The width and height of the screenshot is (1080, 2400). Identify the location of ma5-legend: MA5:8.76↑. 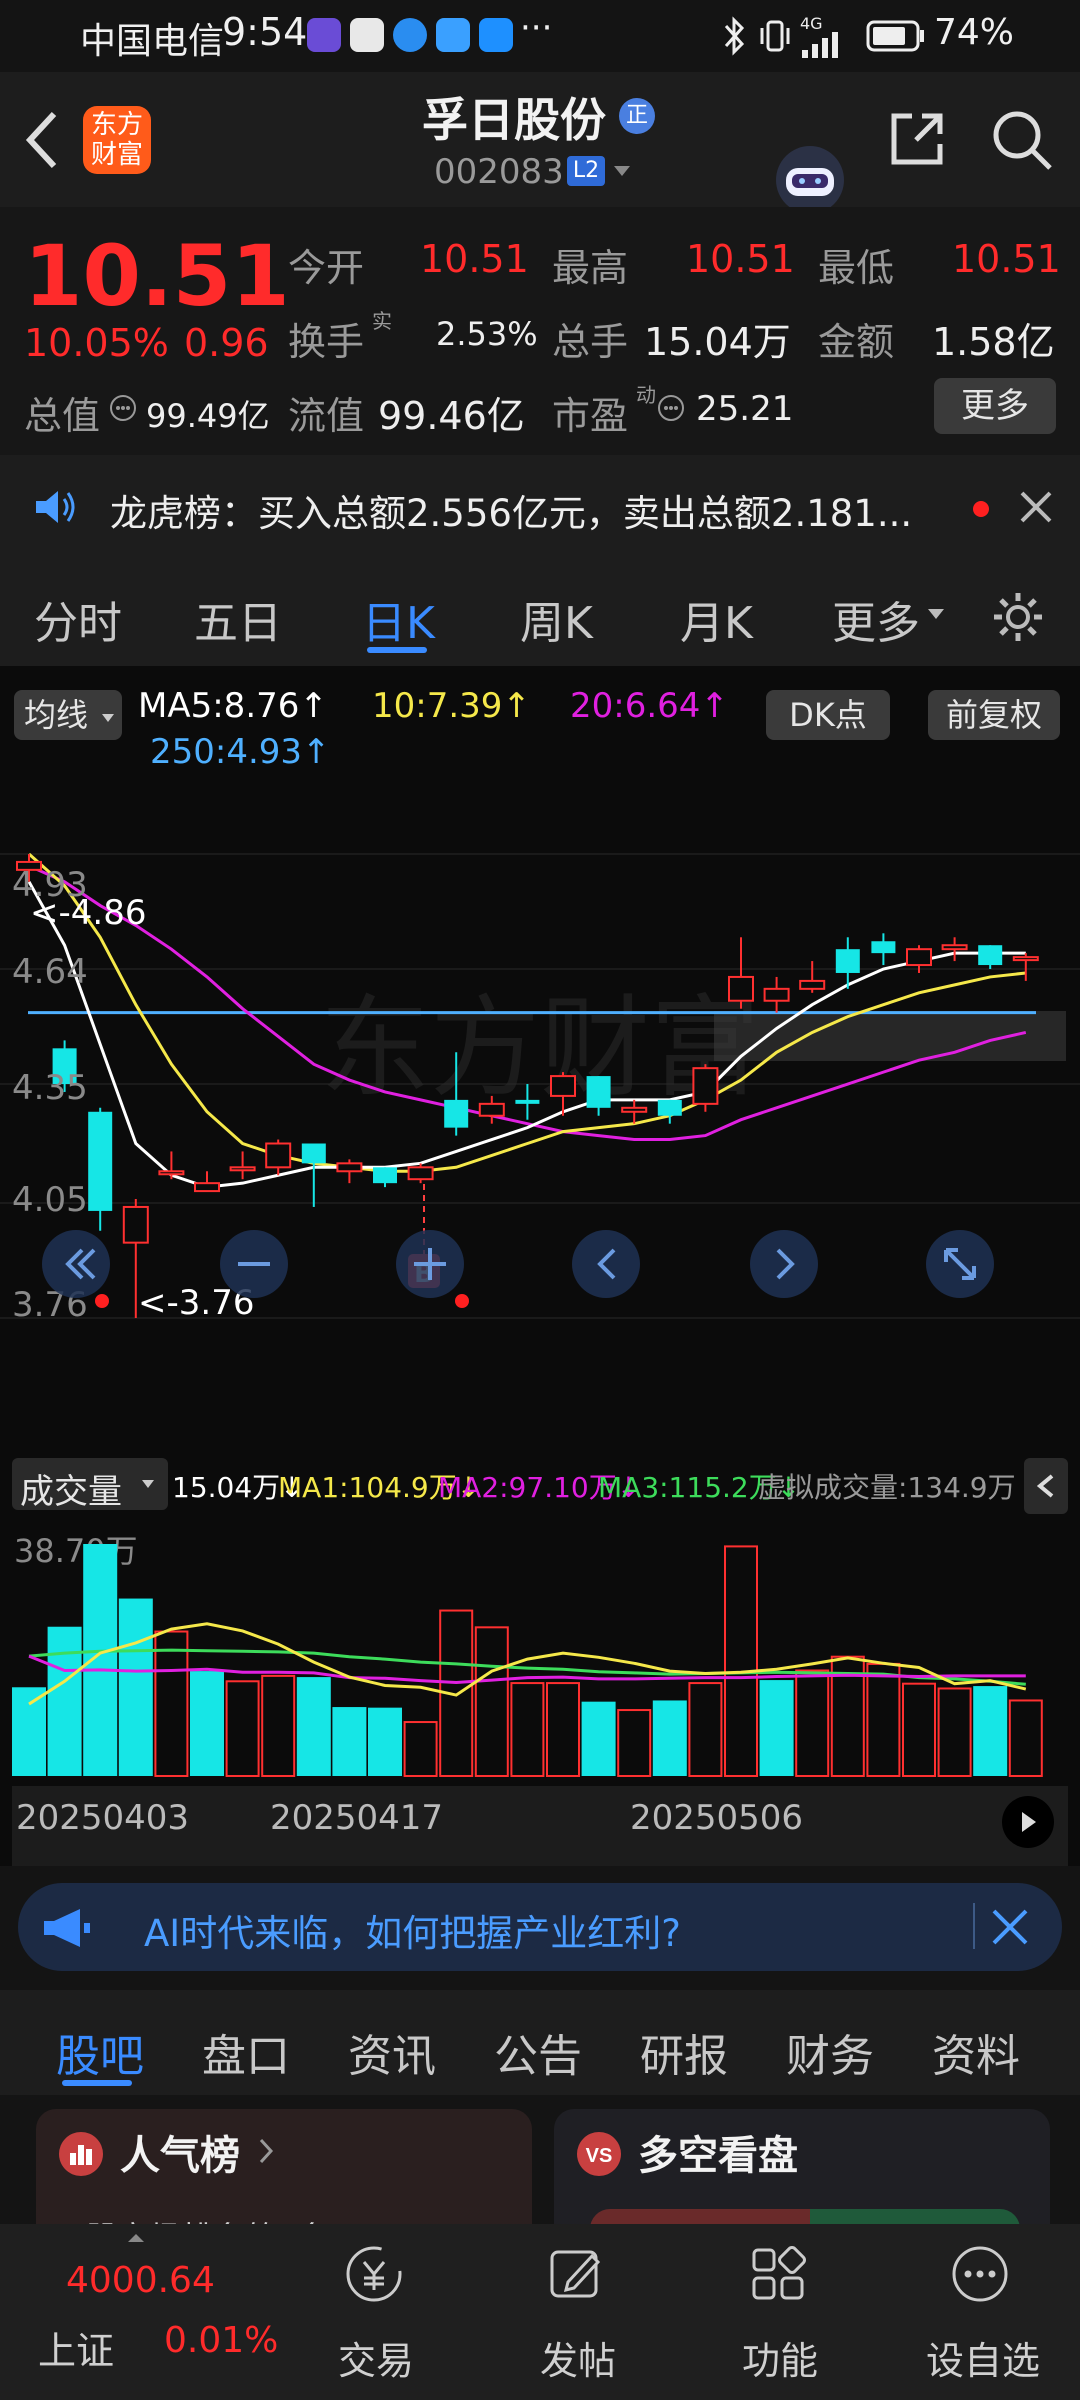
(233, 706).